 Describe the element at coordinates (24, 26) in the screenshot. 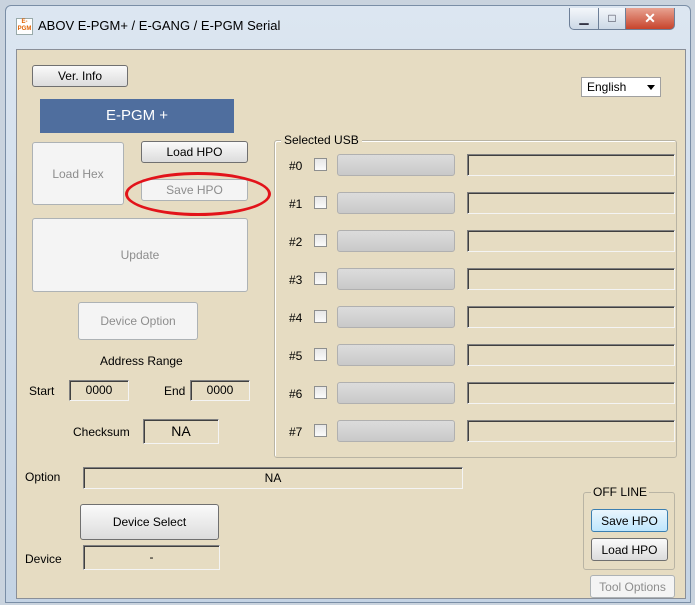

I see `app-logo-icon: E-PGM` at that location.